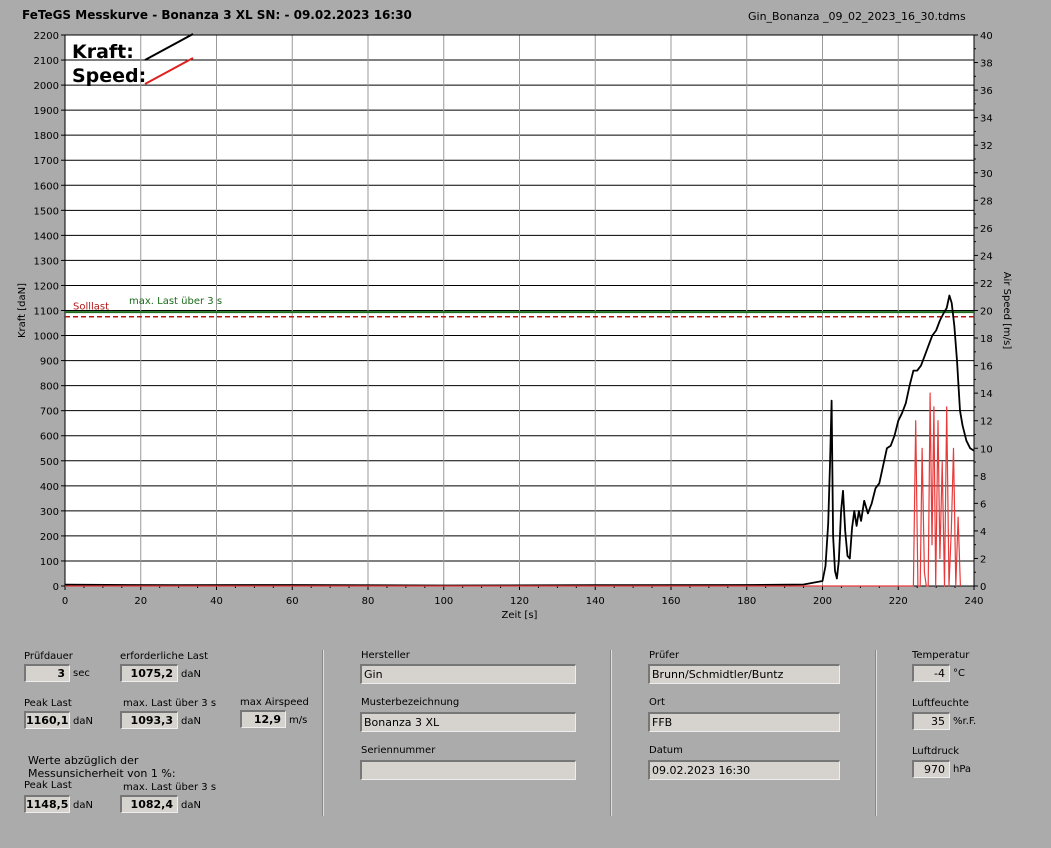  I want to click on max-last-korr-value: 1082,4, so click(149, 804).